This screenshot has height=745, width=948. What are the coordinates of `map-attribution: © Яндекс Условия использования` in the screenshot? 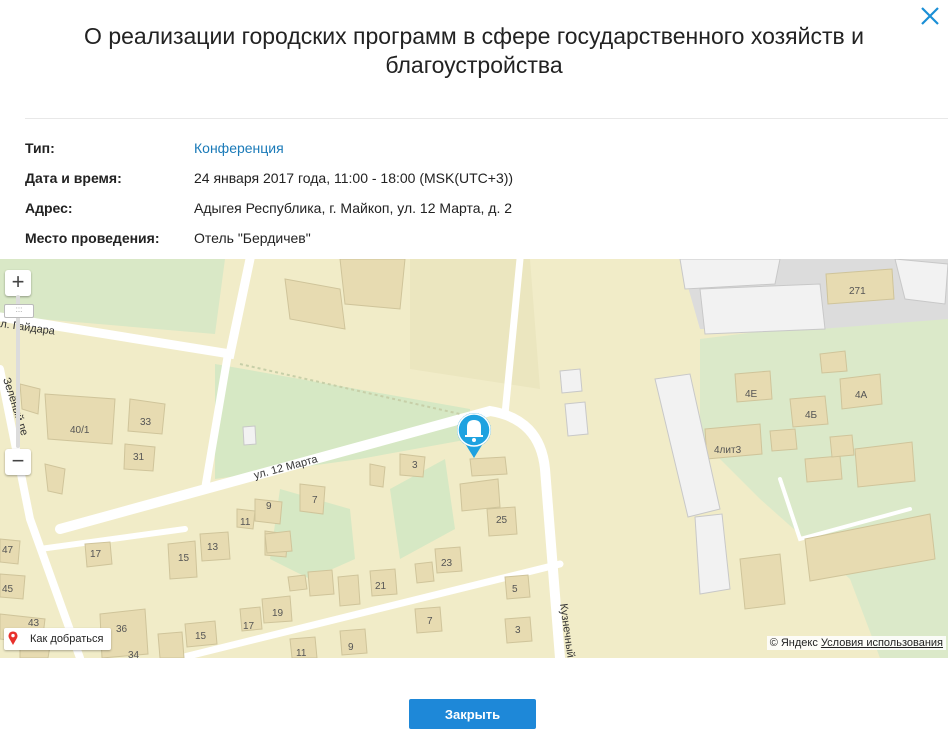 It's located at (856, 643).